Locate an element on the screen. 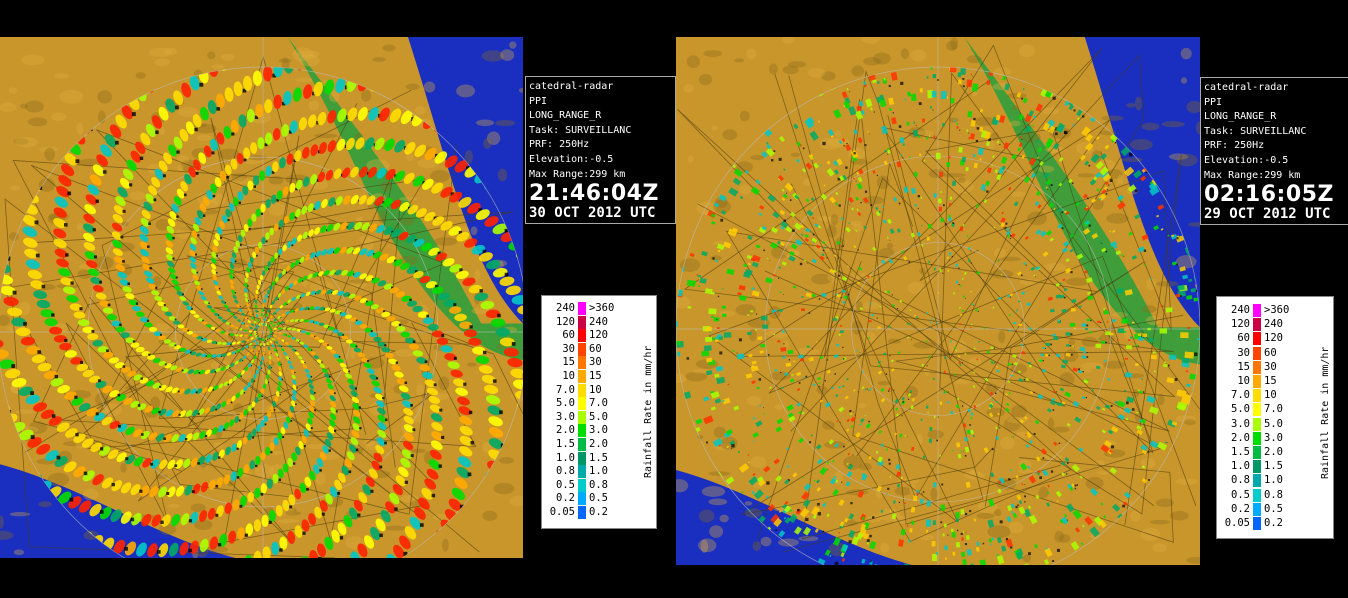 The height and width of the screenshot is (598, 1348). legend-high-value: 1.5 is located at coordinates (598, 457).